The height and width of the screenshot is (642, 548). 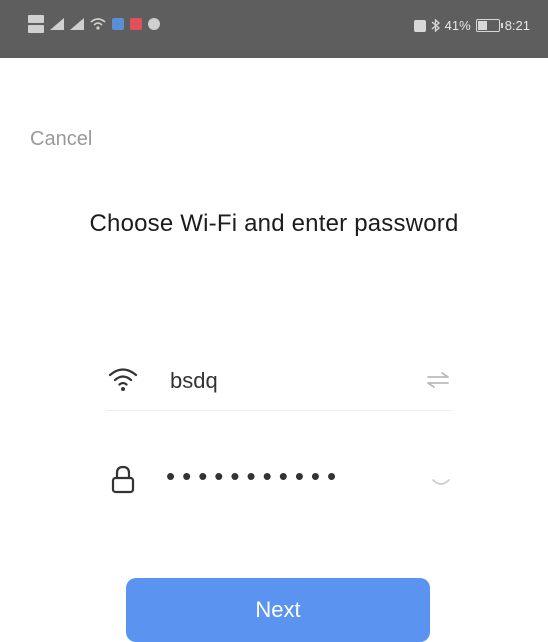 I want to click on battery-icon, so click(x=489, y=25).